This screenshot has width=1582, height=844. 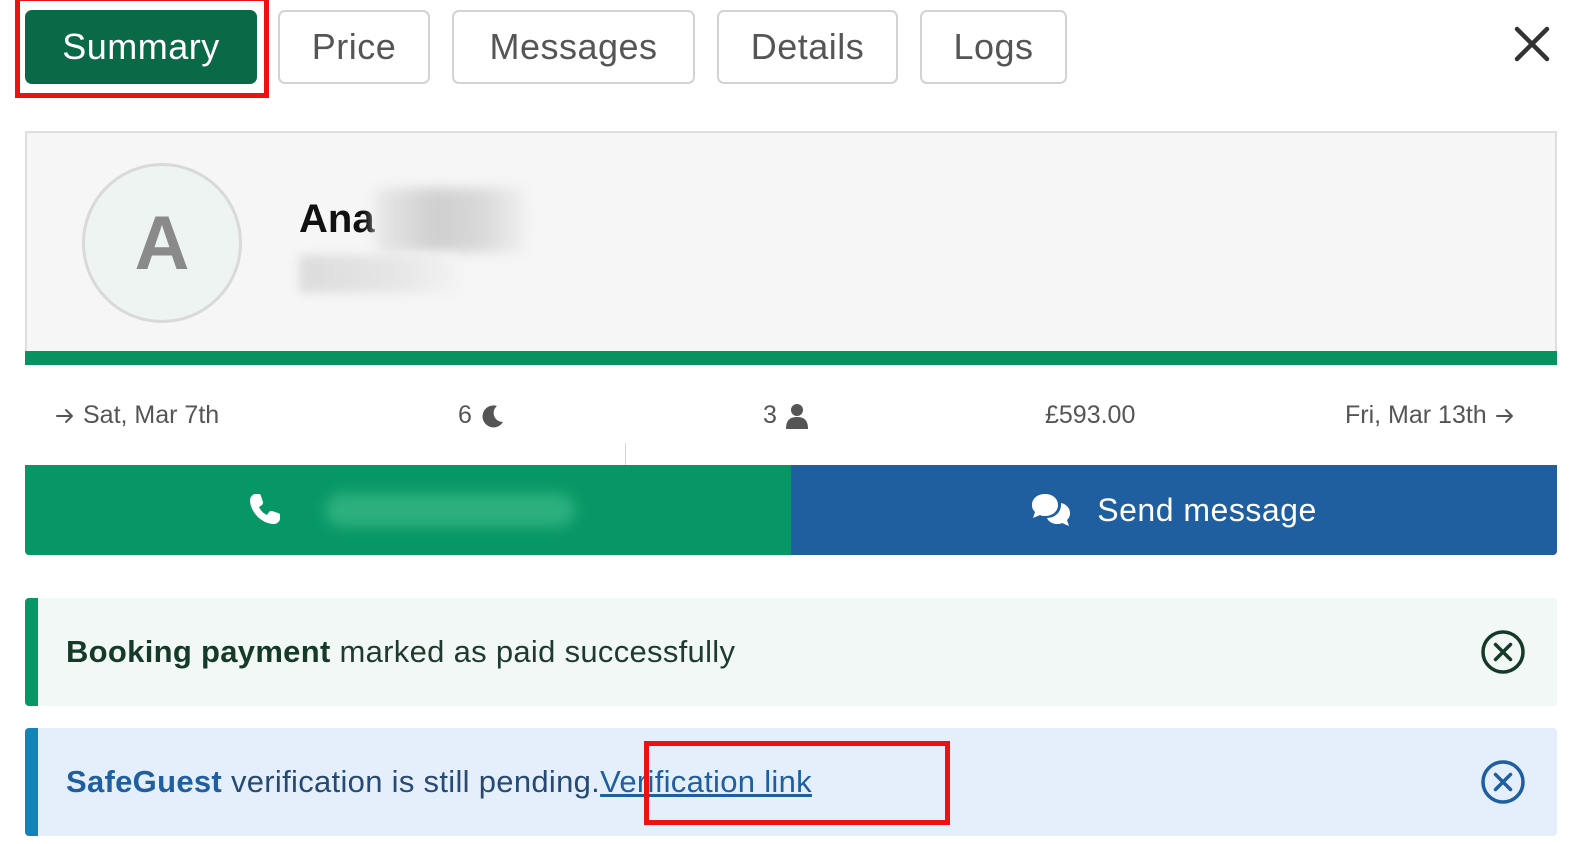 What do you see at coordinates (1051, 510) in the screenshot?
I see `chat-bubbles-icon` at bounding box center [1051, 510].